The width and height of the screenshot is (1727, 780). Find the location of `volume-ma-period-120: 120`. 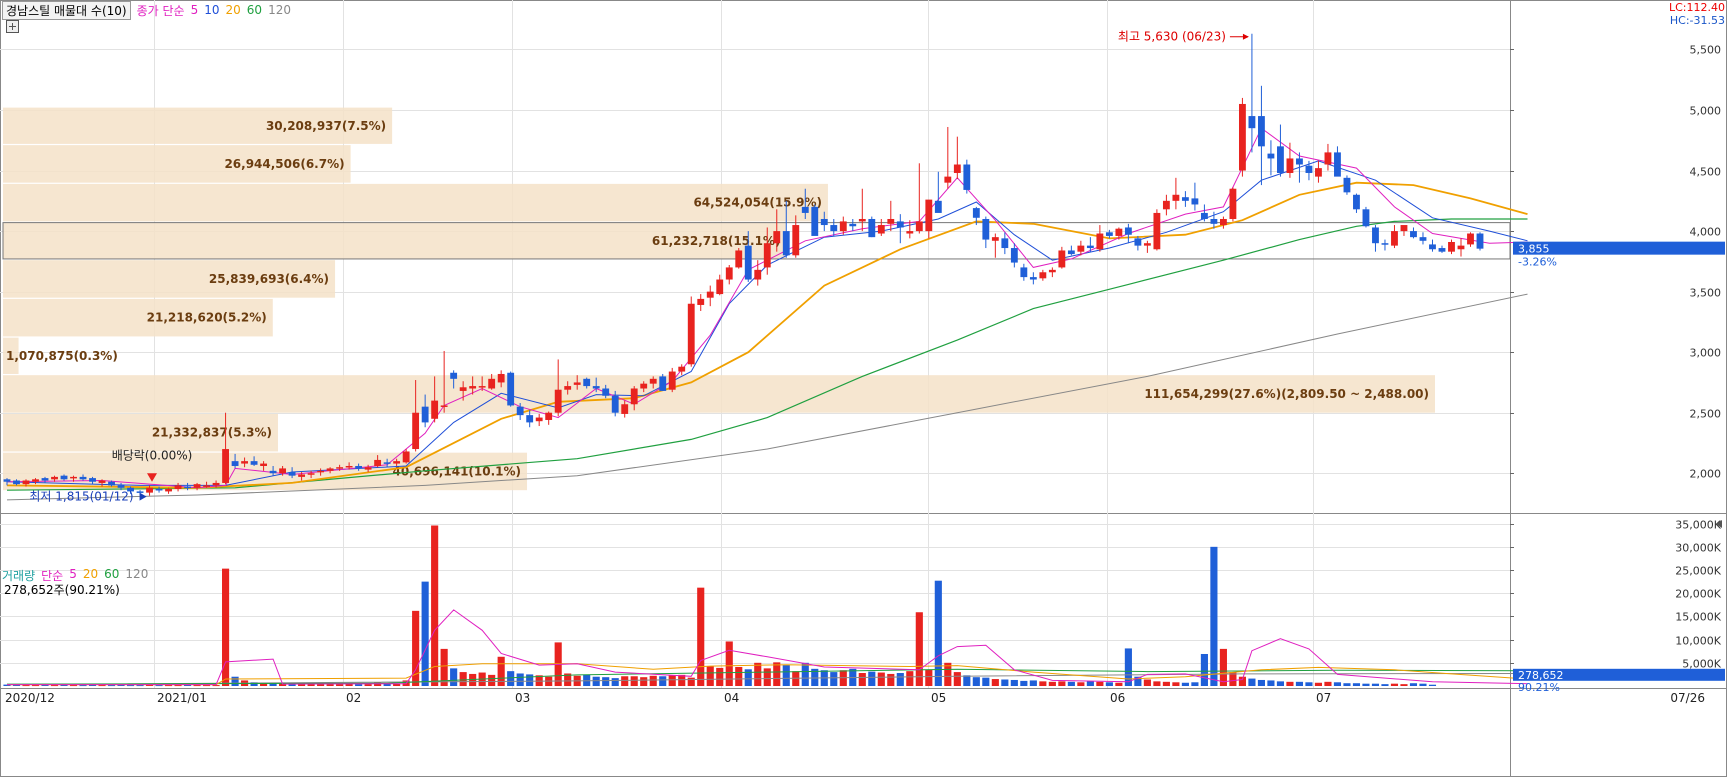

volume-ma-period-120: 120 is located at coordinates (136, 575).